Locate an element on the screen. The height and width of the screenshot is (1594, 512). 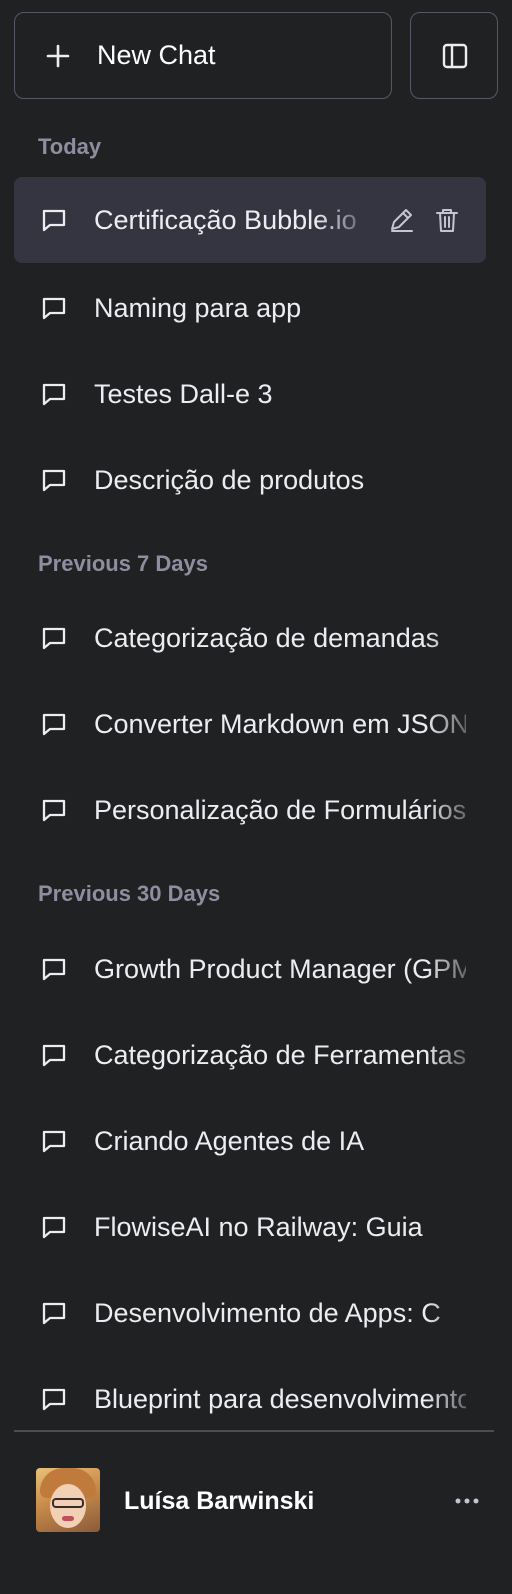
chat-item-title: Categorização de Ferramentas is located at coordinates (280, 1055).